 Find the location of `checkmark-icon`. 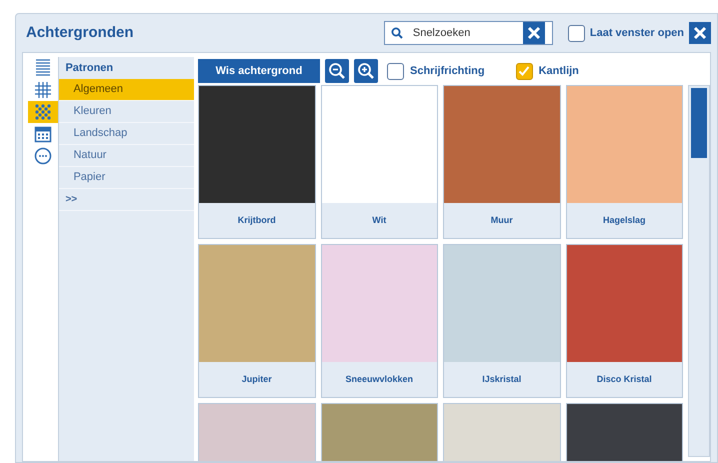

checkmark-icon is located at coordinates (524, 71).